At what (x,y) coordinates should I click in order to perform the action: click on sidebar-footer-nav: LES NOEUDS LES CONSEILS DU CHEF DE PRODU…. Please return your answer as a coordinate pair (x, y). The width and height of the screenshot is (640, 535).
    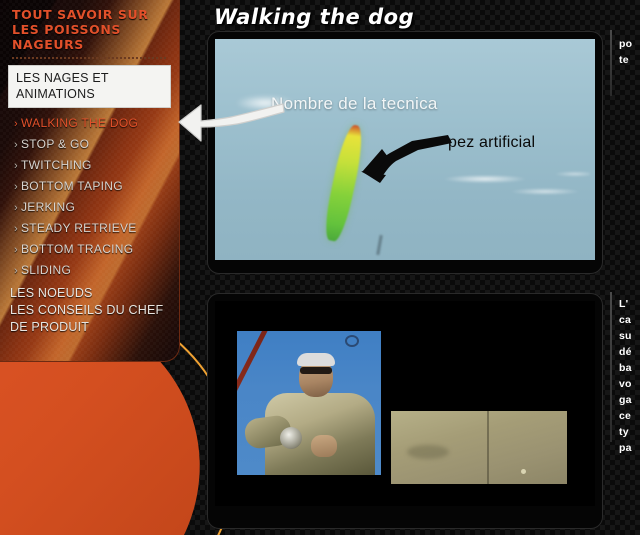
    Looking at the image, I should click on (89, 310).